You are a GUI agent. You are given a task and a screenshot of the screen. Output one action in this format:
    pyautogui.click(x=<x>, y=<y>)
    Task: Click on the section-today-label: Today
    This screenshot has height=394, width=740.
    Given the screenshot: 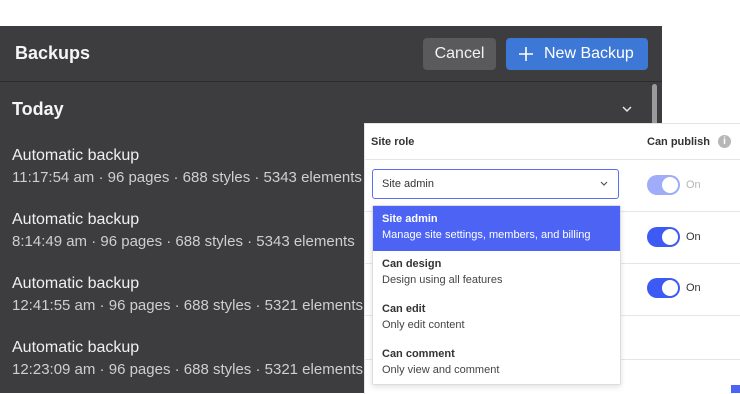 What is the action you would take?
    pyautogui.click(x=38, y=109)
    